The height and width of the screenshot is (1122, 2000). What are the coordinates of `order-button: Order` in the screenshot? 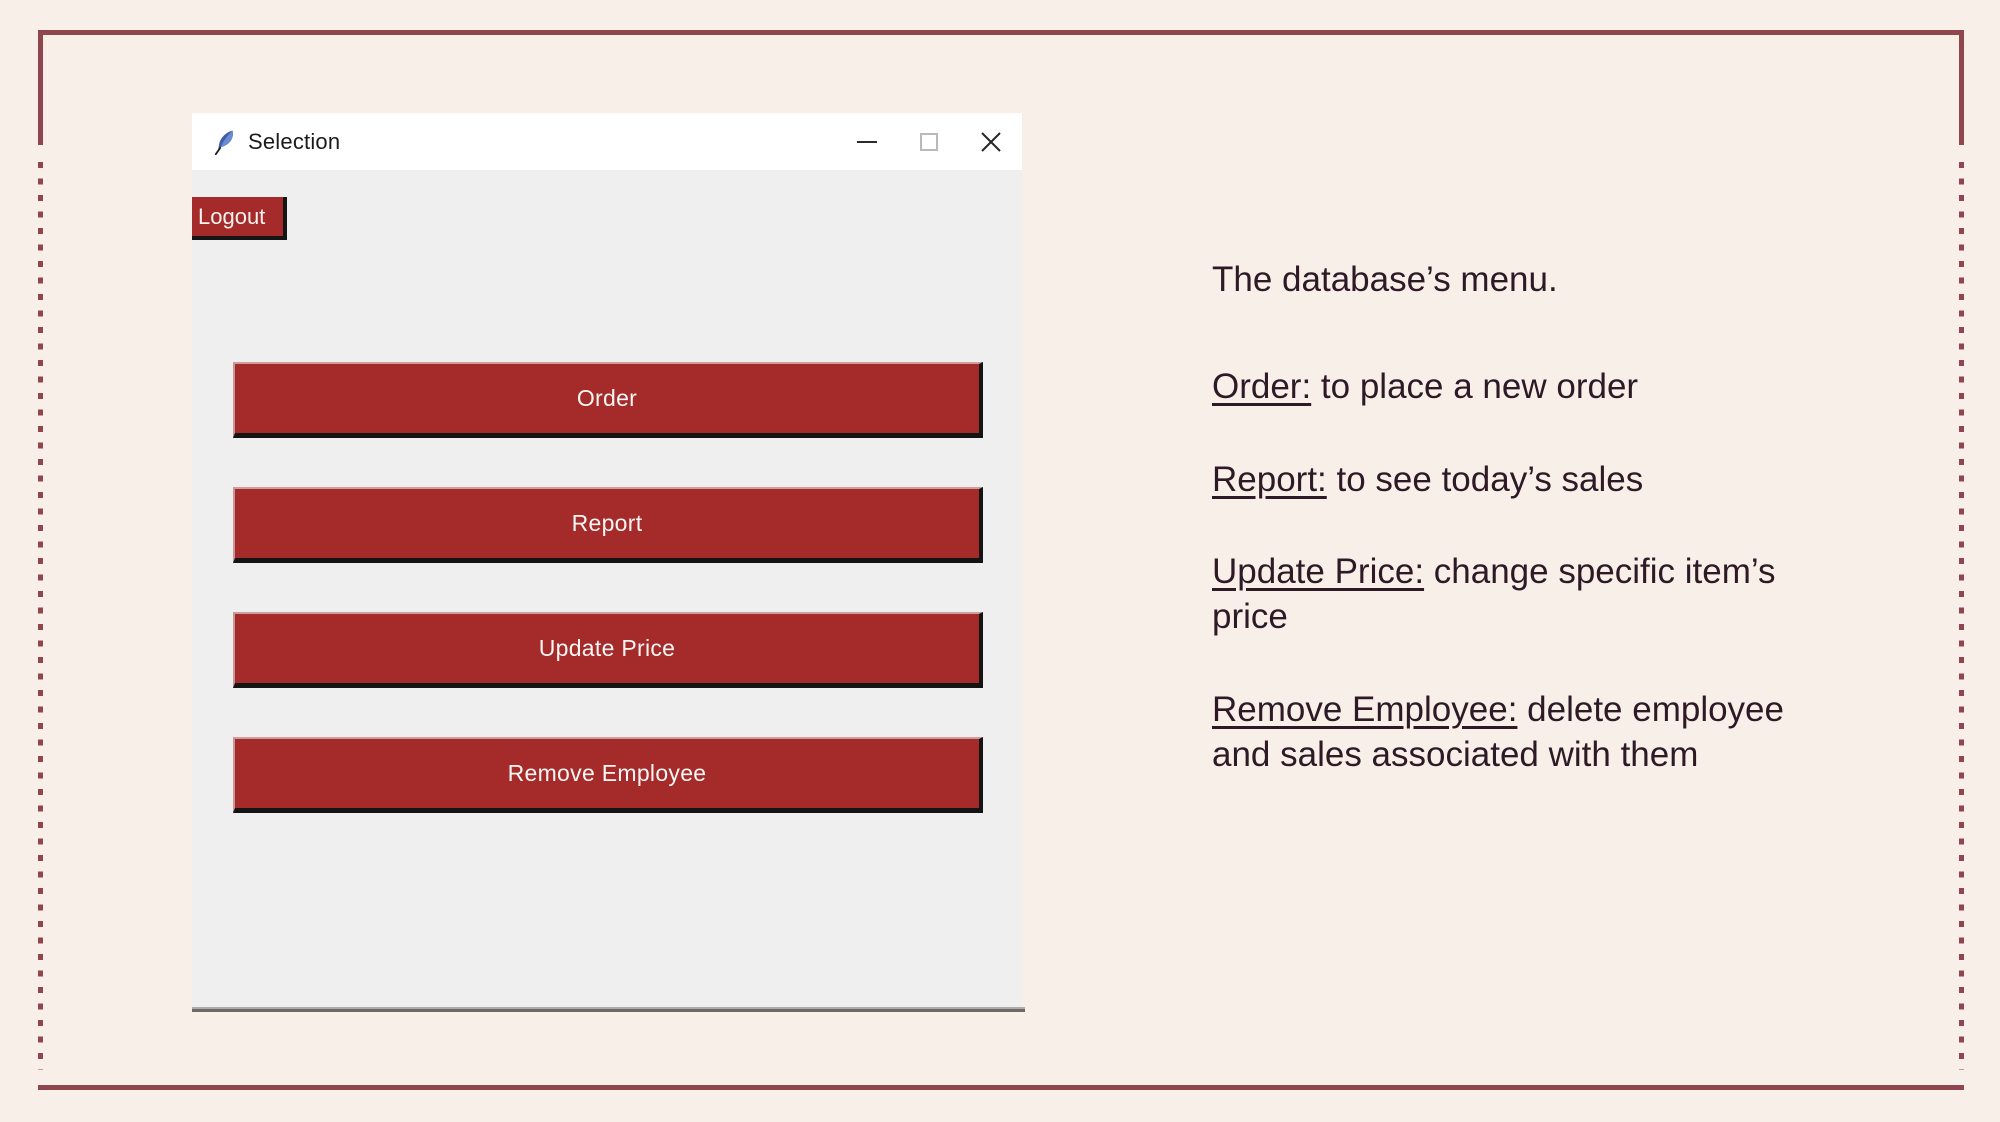 It's located at (608, 400).